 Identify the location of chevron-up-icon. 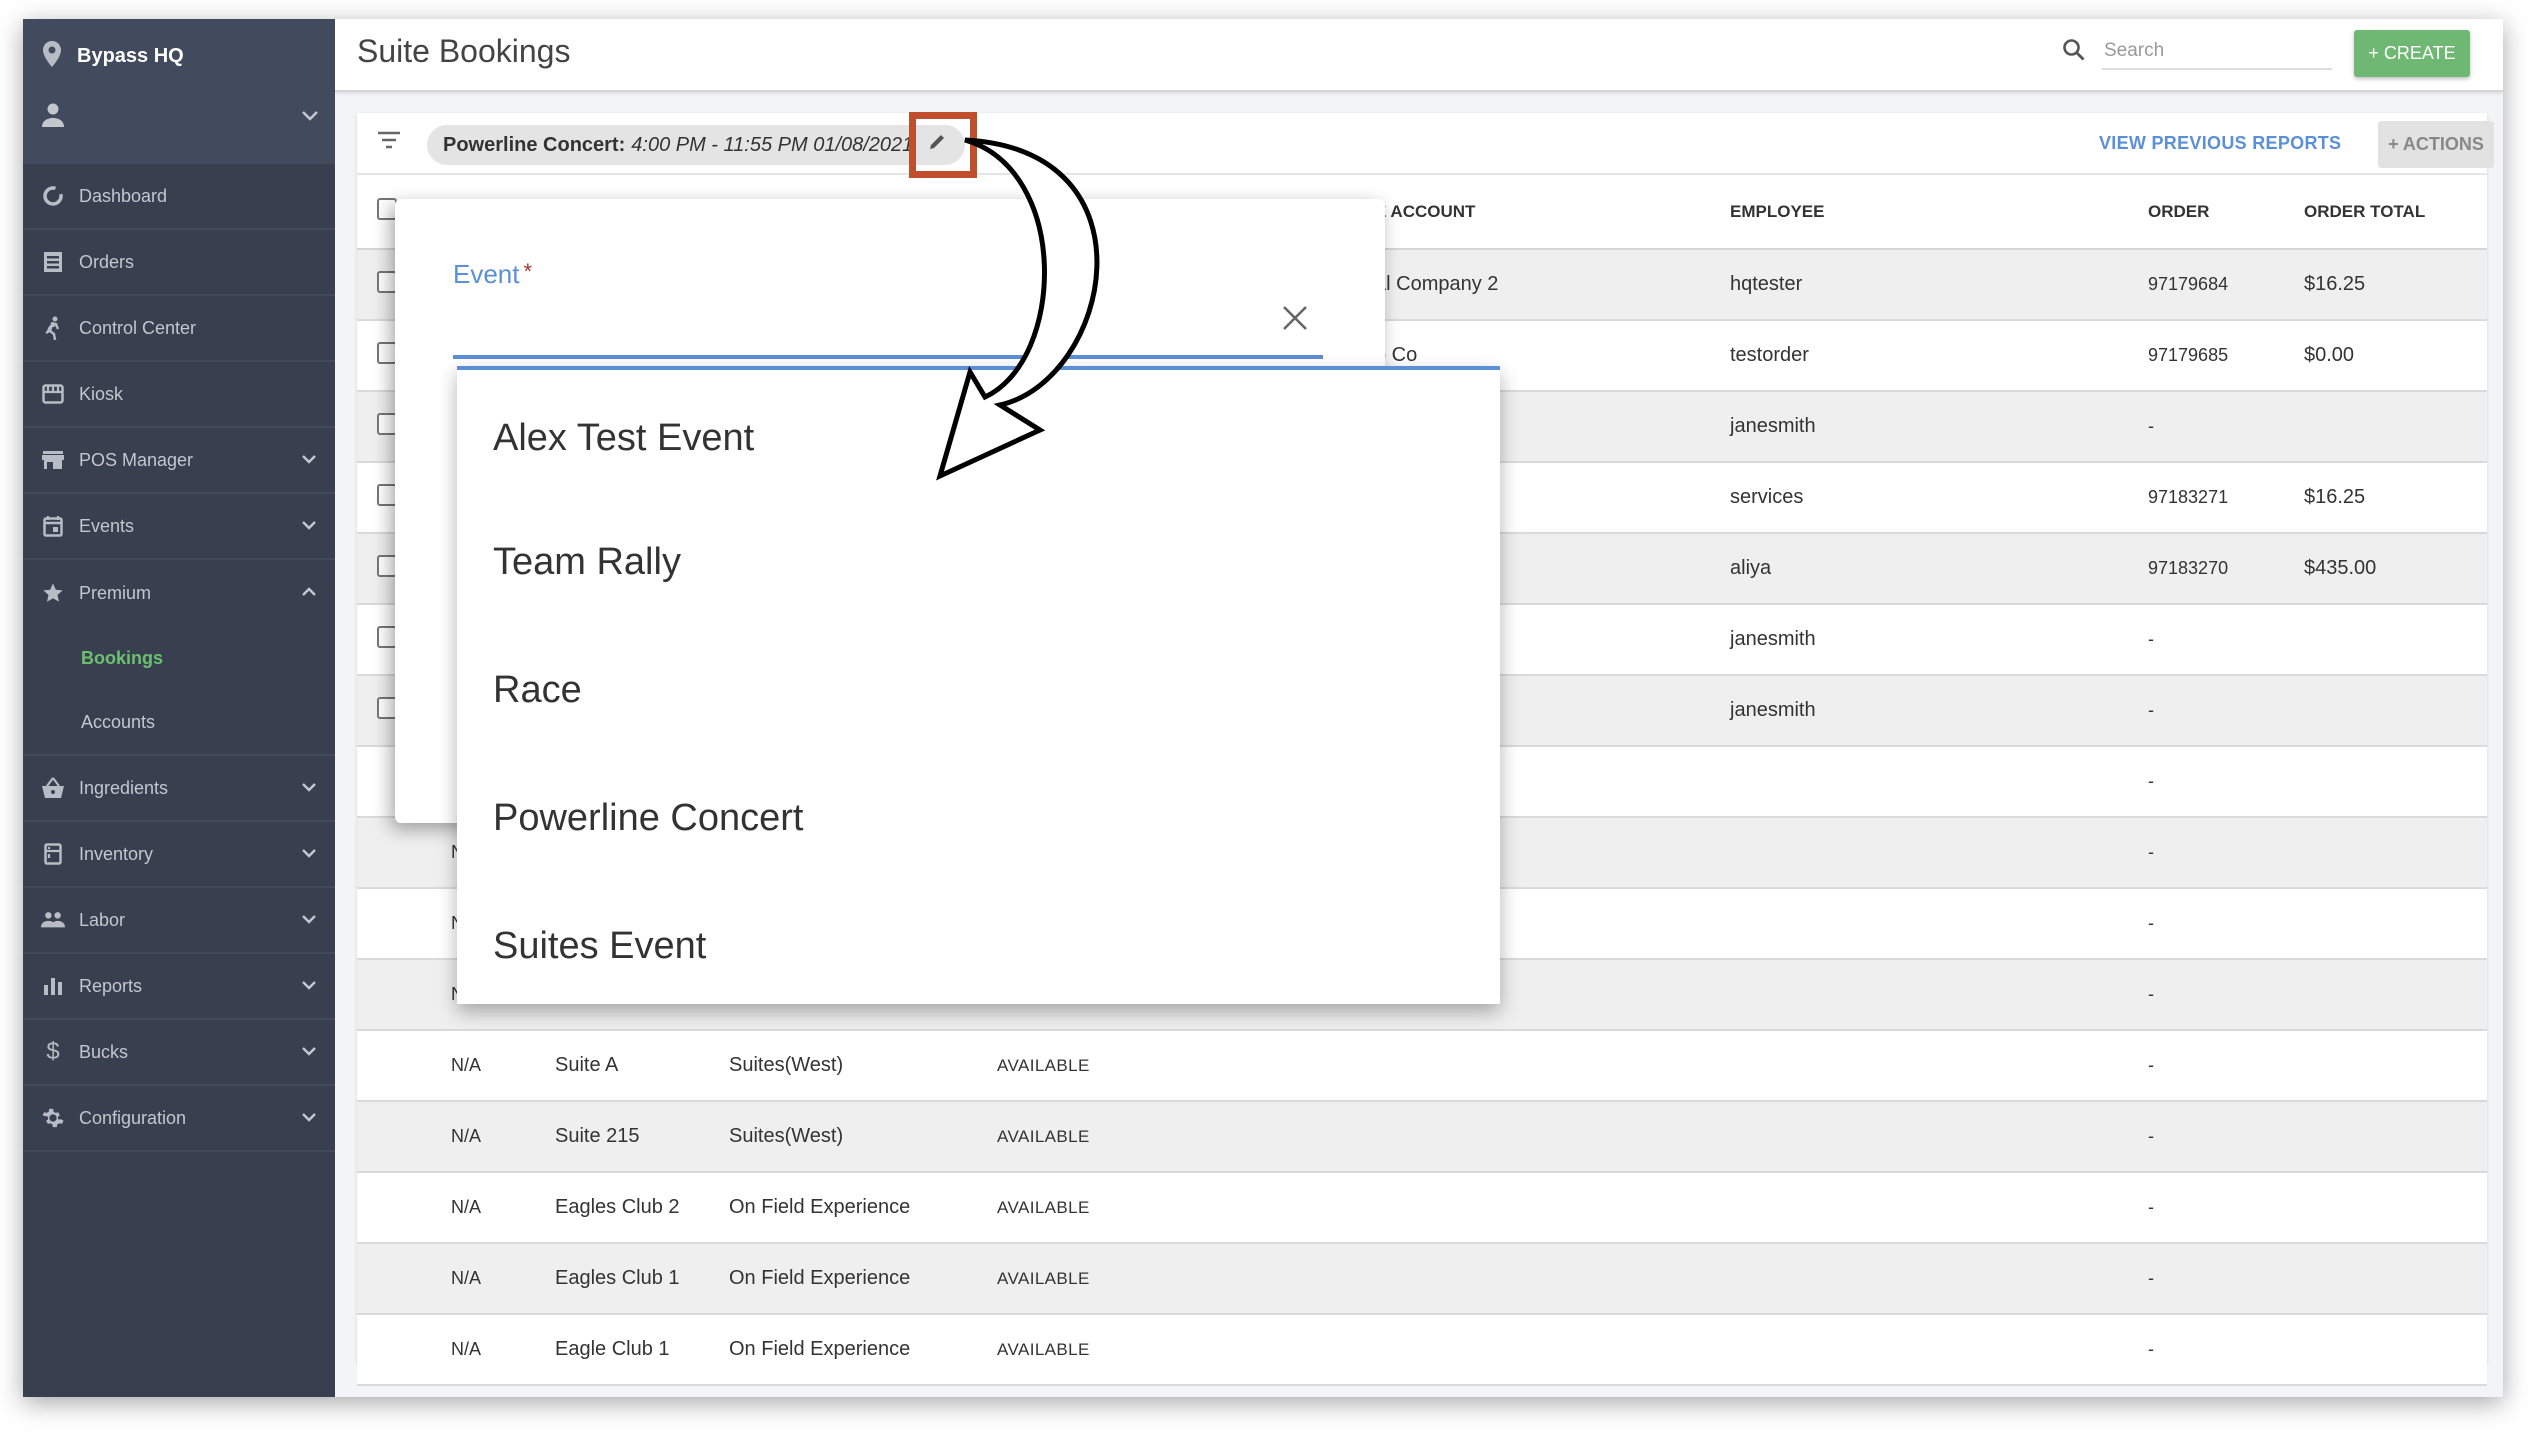
(309, 593).